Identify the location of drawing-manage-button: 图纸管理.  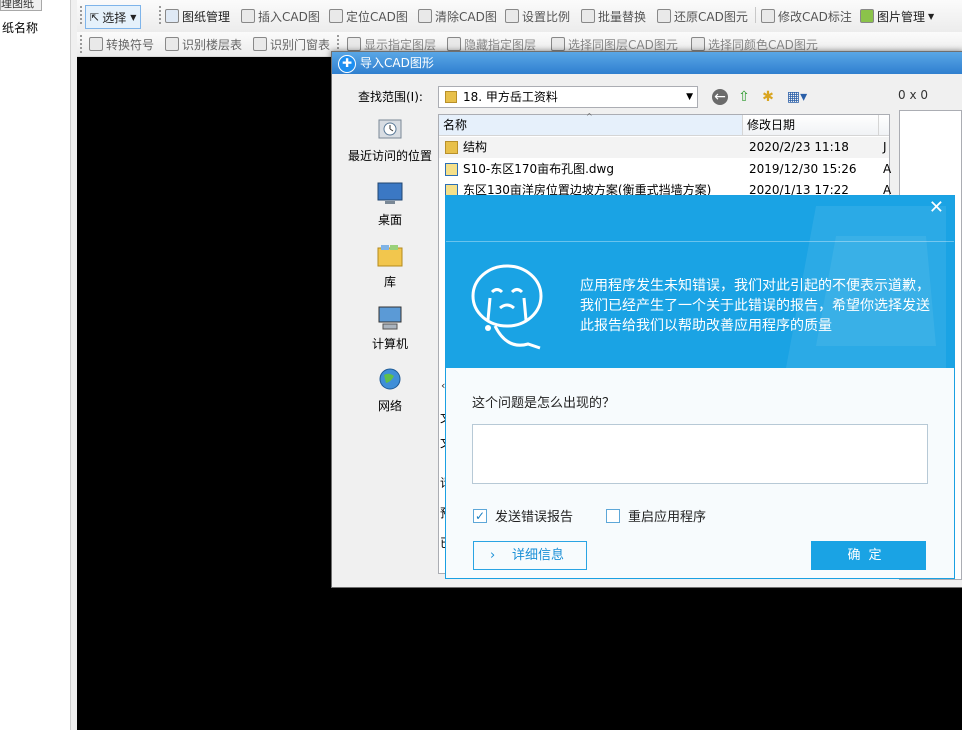
(197, 16).